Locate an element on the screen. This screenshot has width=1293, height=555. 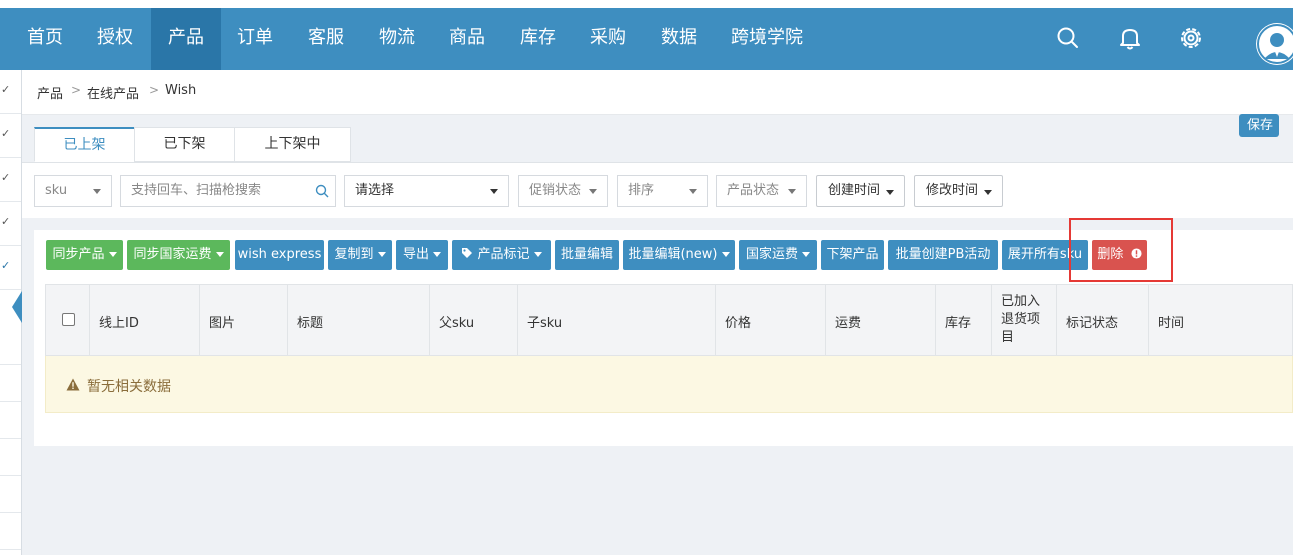
avatar is located at coordinates (1274, 44).